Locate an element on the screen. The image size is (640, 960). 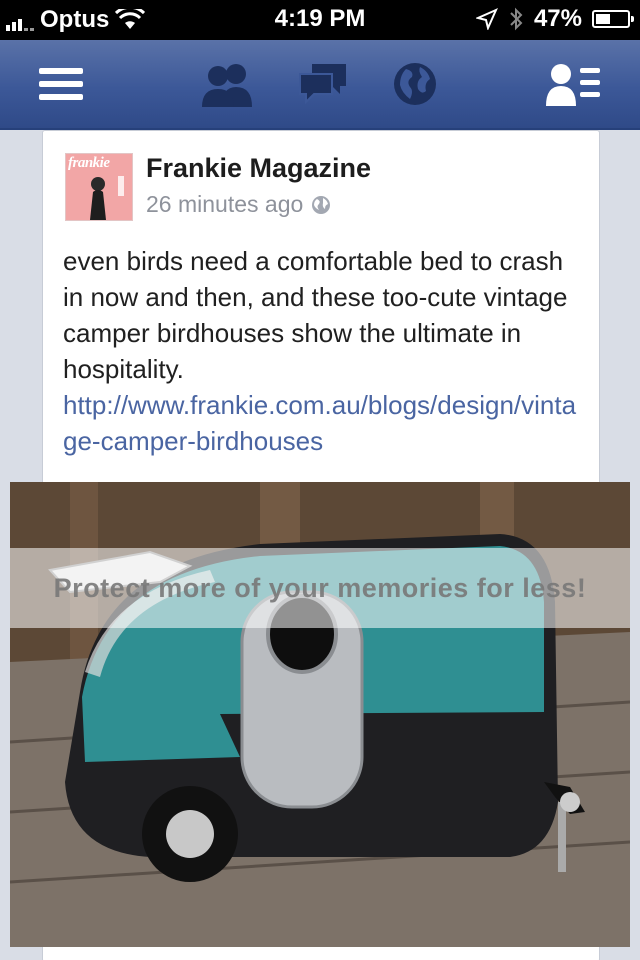
post-timestamp: 26 minutes ago is located at coordinates (224, 204).